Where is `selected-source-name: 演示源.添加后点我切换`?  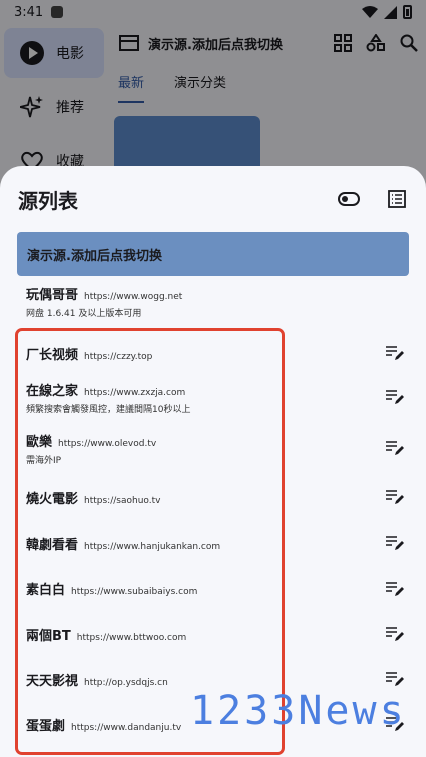 selected-source-name: 演示源.添加后点我切换 is located at coordinates (94, 256).